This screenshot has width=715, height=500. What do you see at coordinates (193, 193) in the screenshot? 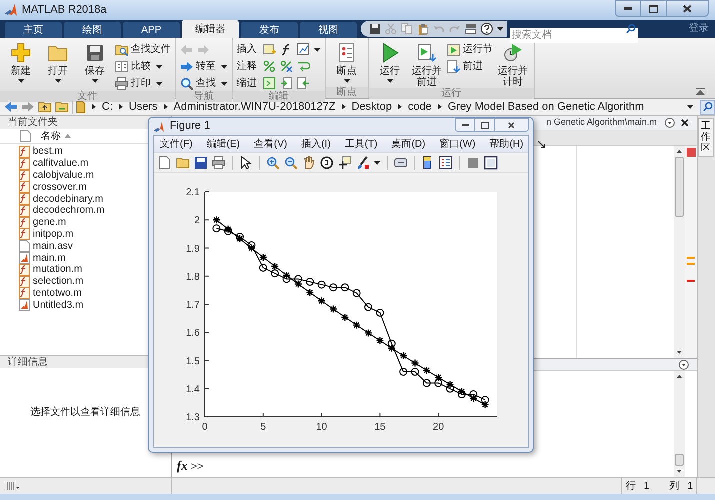
I see `tick-label: 2.1` at bounding box center [193, 193].